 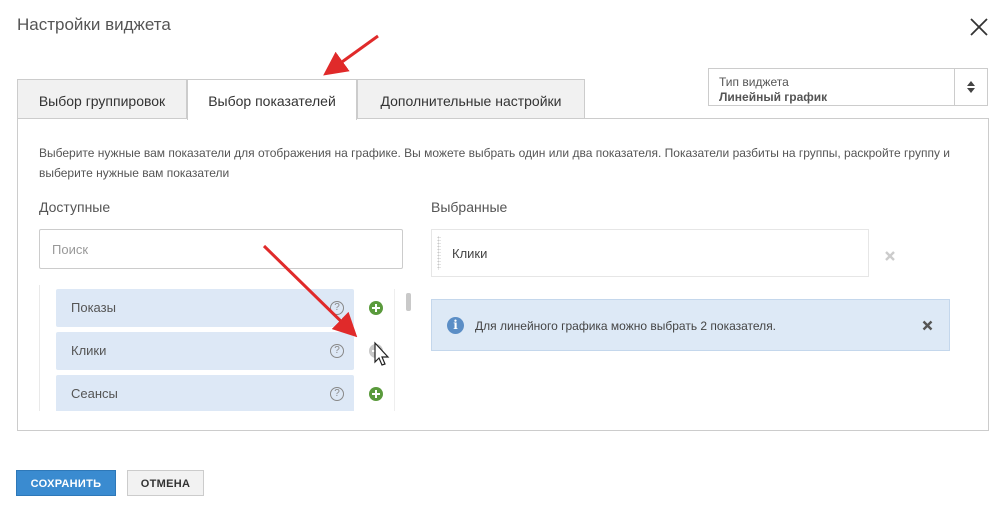 I want to click on widget-type-select: Тип виджета Линейный график, so click(x=848, y=87).